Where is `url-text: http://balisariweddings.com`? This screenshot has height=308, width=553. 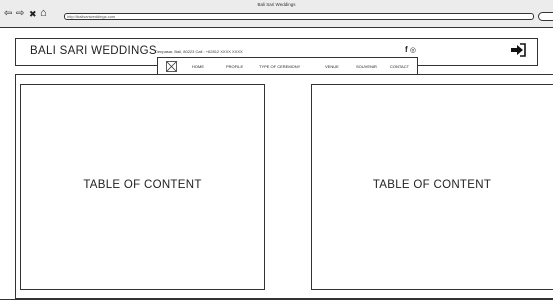 url-text: http://balisariweddings.com is located at coordinates (91, 16).